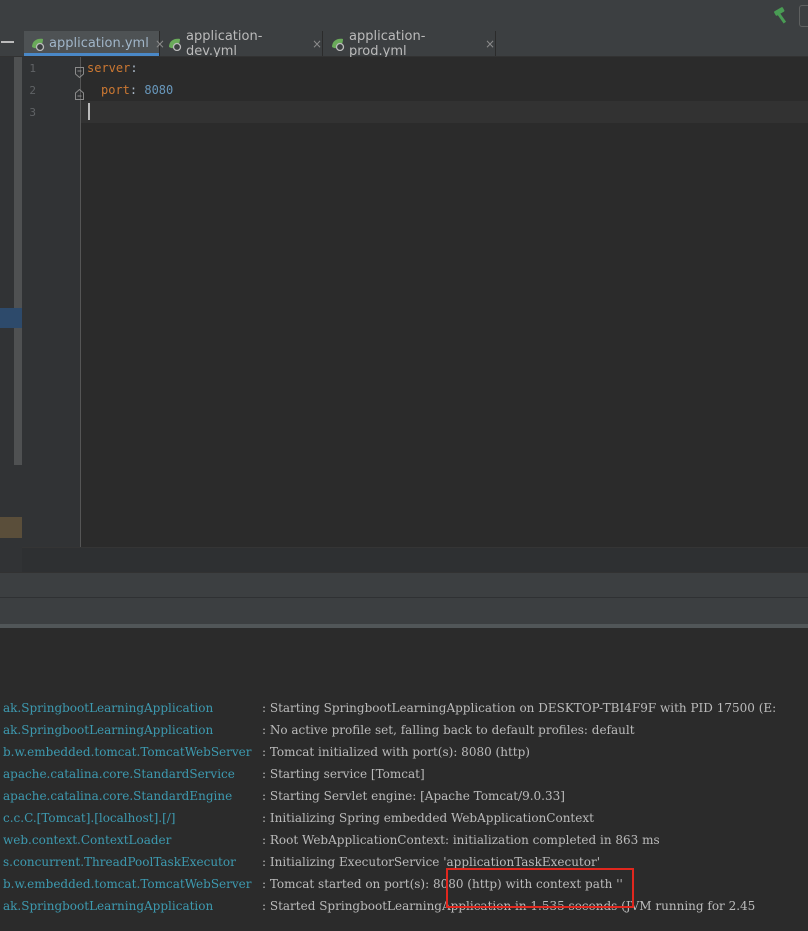 The height and width of the screenshot is (931, 808). Describe the element at coordinates (119, 862) in the screenshot. I see `log-source: s.concurrent.ThreadPoolTaskExecutor` at that location.